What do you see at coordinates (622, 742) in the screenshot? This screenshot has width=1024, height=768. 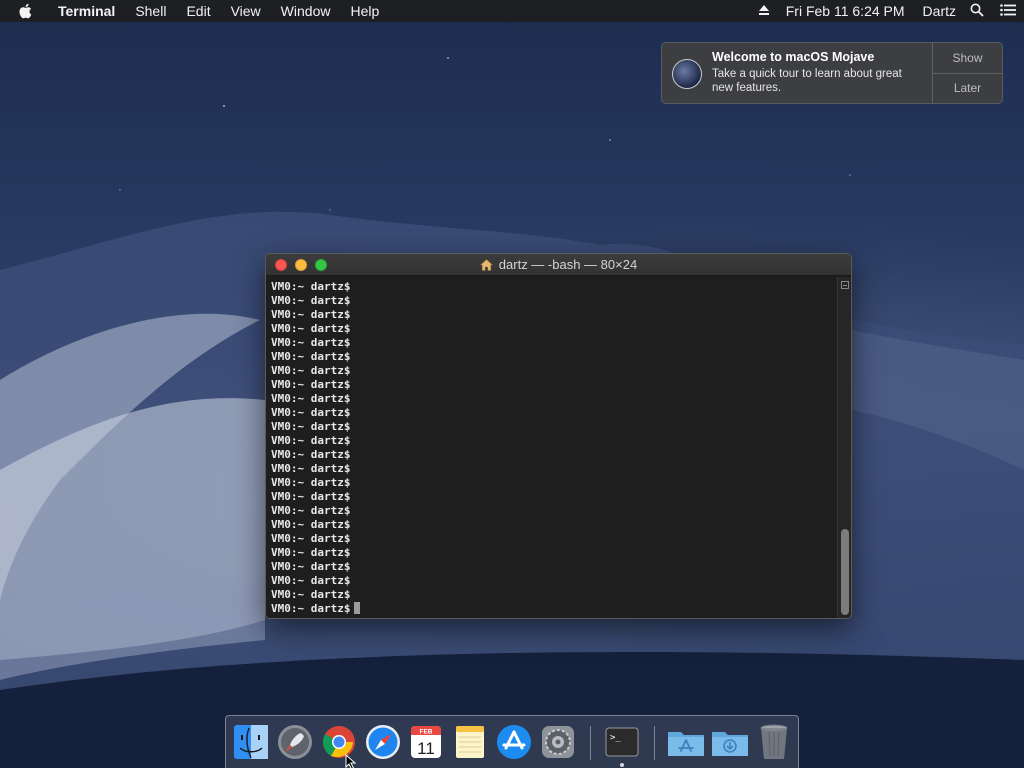 I see `terminal-icon: >_` at bounding box center [622, 742].